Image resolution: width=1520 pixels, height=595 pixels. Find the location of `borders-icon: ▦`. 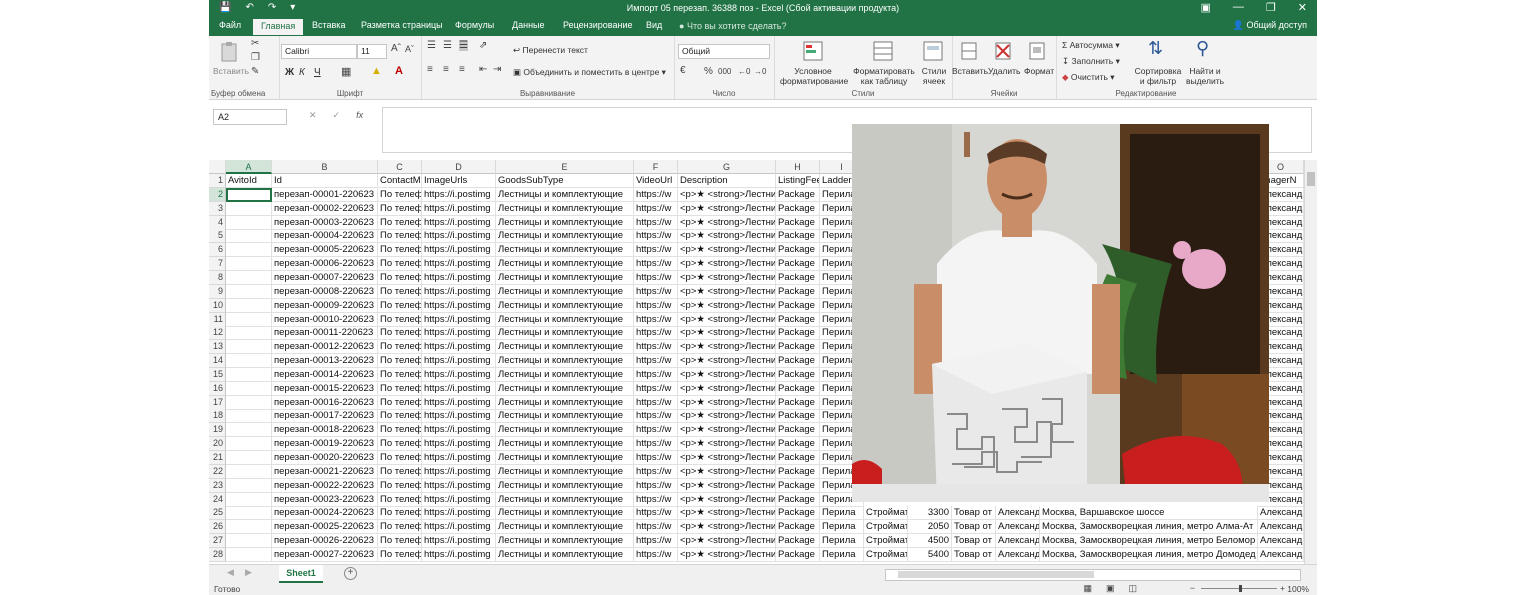

borders-icon: ▦ is located at coordinates (346, 71).